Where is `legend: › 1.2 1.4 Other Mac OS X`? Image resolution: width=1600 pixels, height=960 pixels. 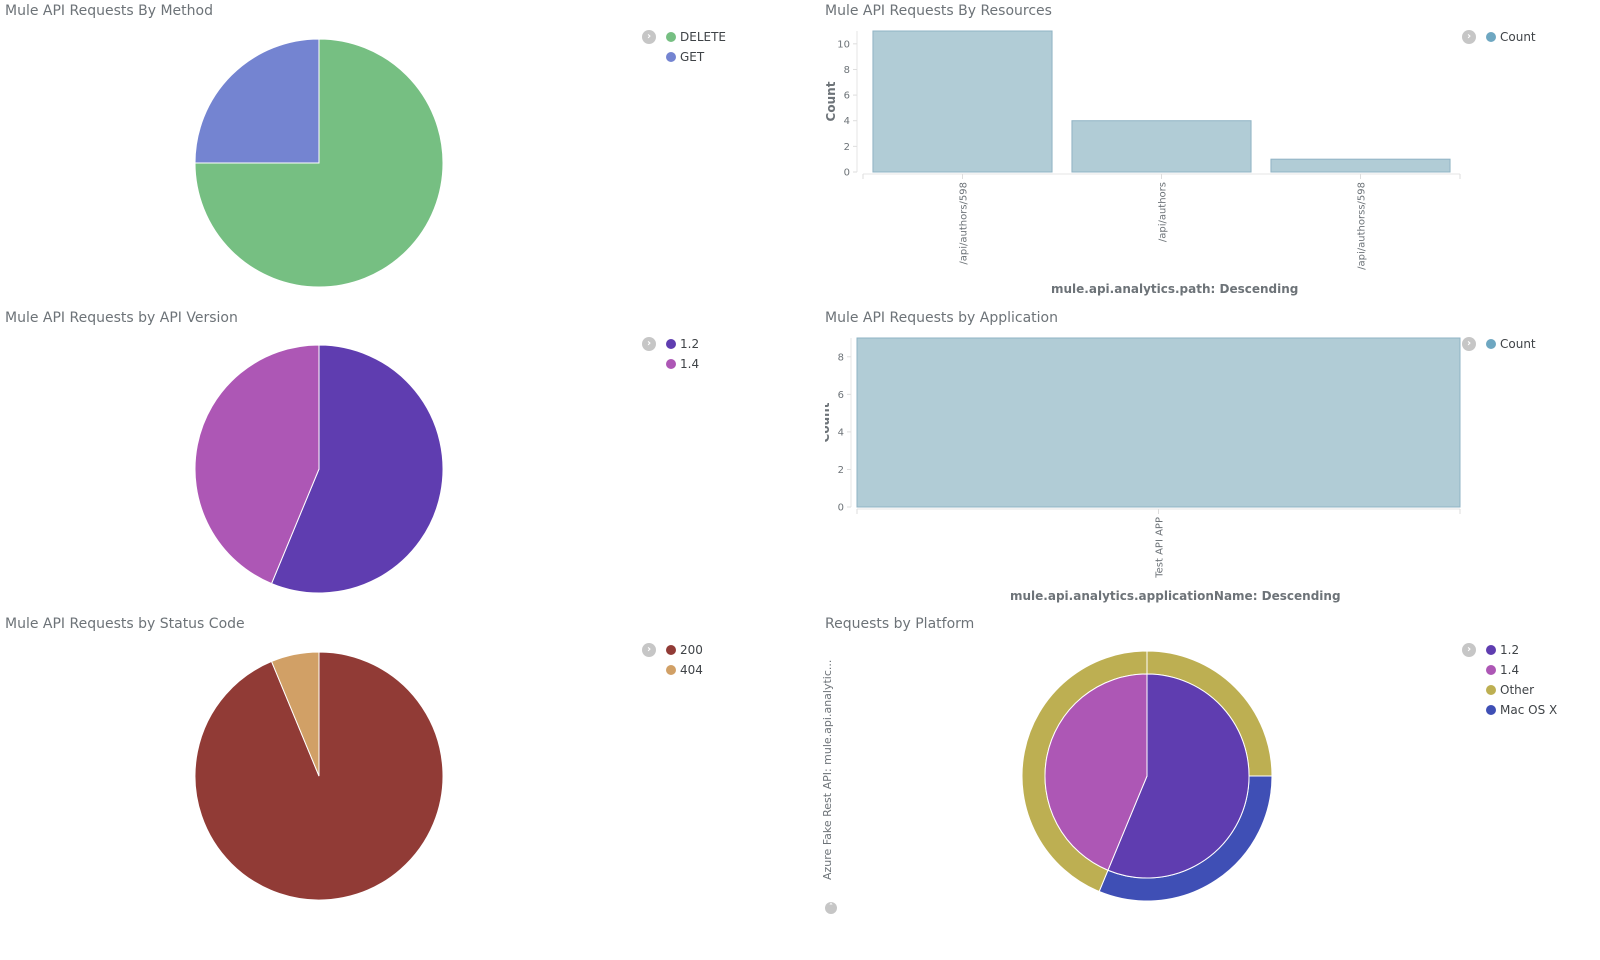
legend: › 1.2 1.4 Other Mac OS X is located at coordinates (1509, 680).